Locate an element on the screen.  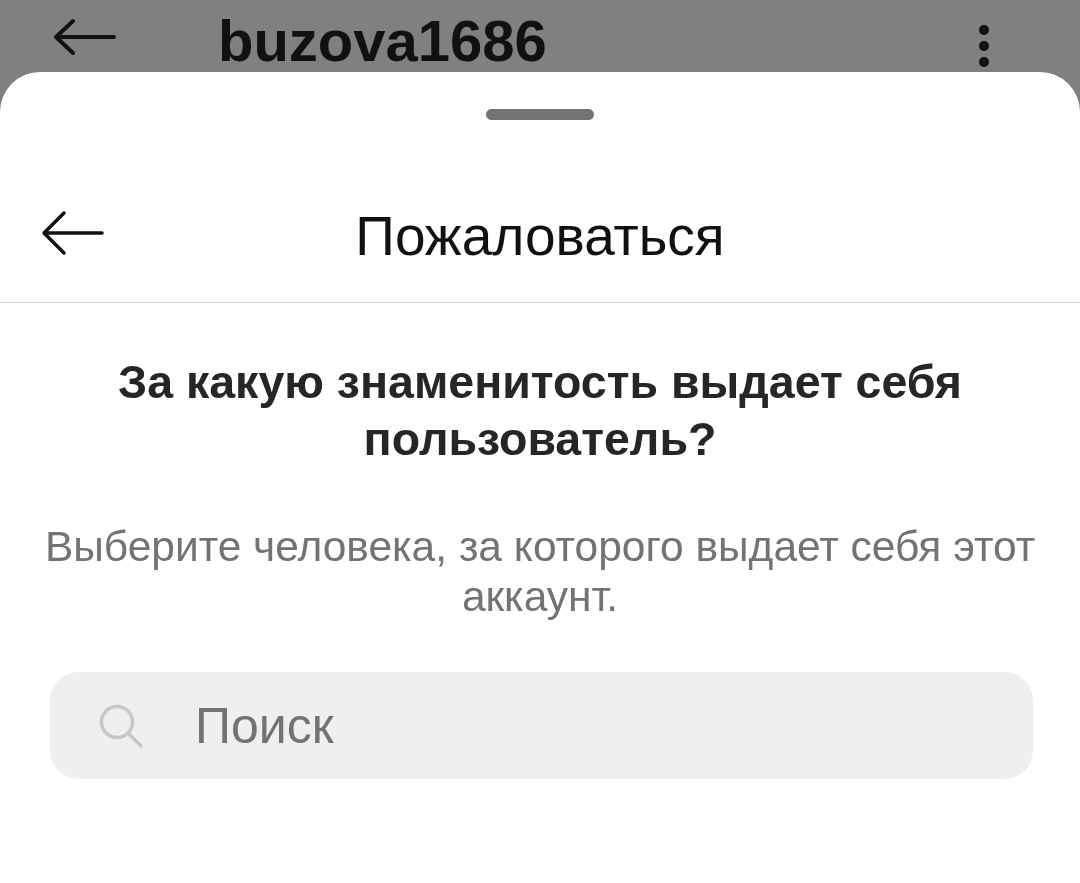
description-text: Выберите человека, за которого выдает себя этот аккаунт. is located at coordinates (540, 572).